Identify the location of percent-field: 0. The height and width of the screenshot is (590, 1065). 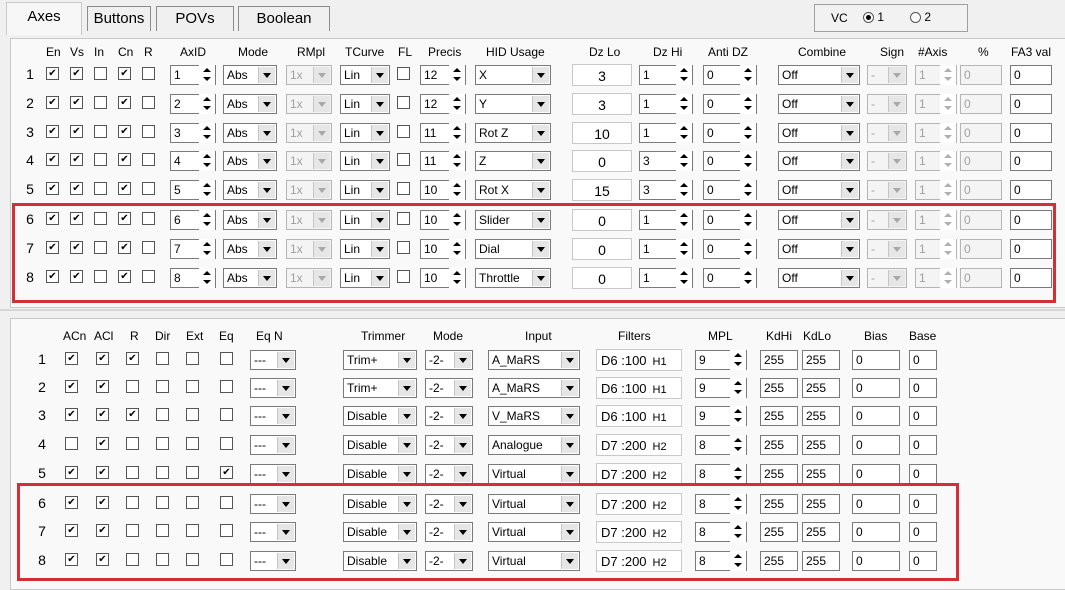
(981, 190).